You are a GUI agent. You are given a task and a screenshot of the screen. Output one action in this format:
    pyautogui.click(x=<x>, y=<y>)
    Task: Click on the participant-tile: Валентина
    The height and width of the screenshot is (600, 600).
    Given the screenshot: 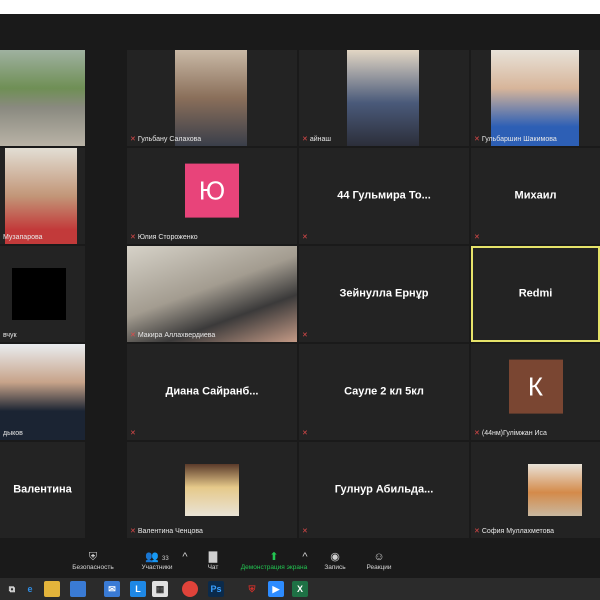 What is the action you would take?
    pyautogui.click(x=42, y=490)
    